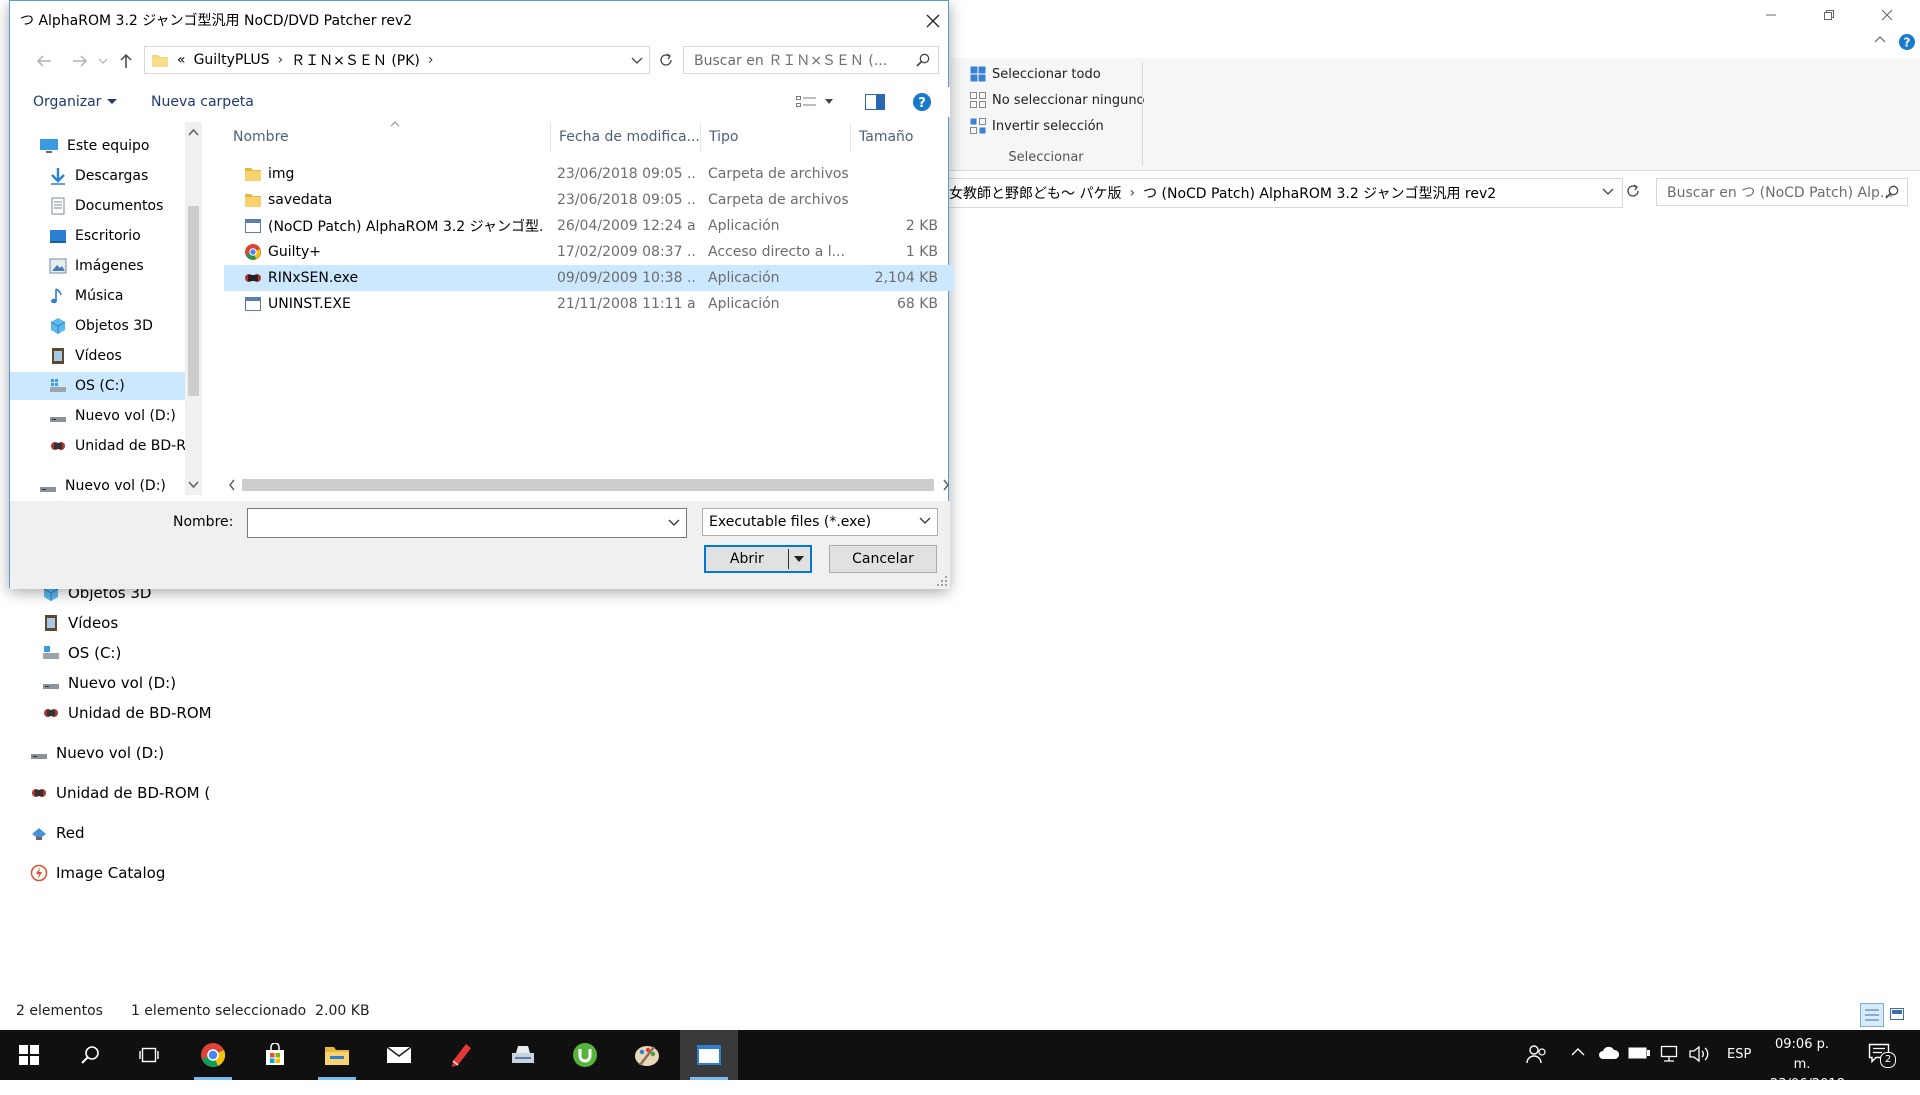 The image size is (1920, 1095). What do you see at coordinates (57, 833) in the screenshot?
I see `bg-nav-item-network: Red` at bounding box center [57, 833].